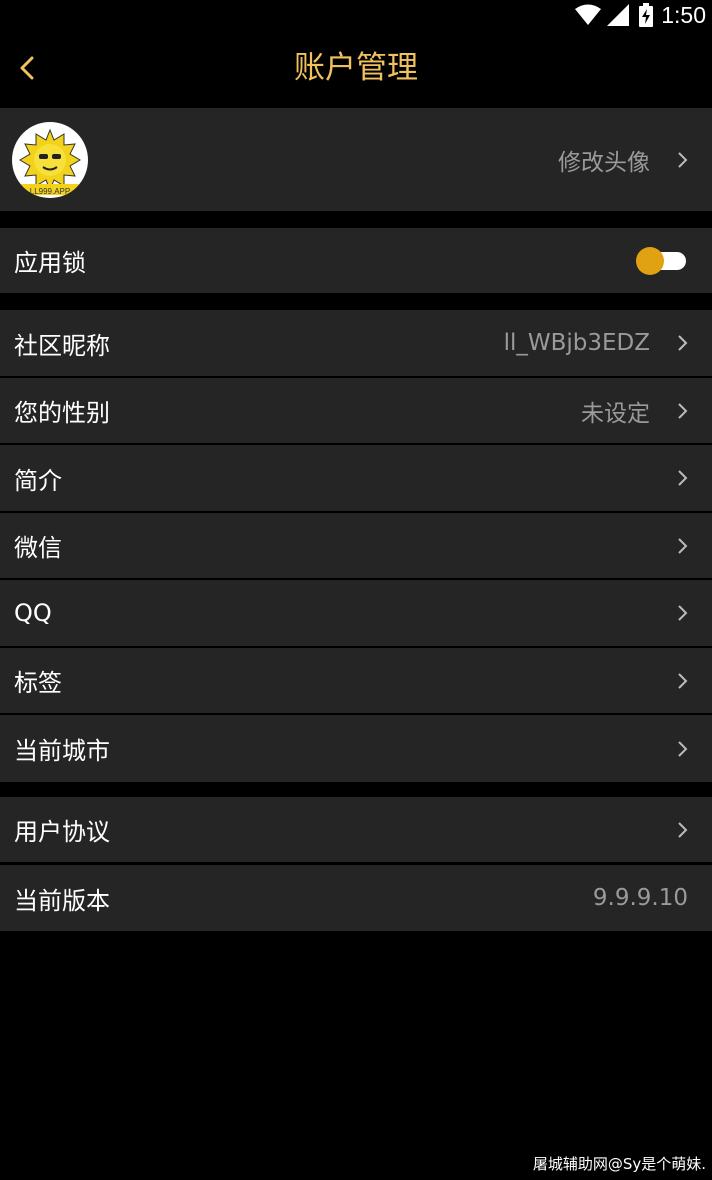 This screenshot has width=712, height=1180. I want to click on row-label: 社区昵称, so click(62, 345).